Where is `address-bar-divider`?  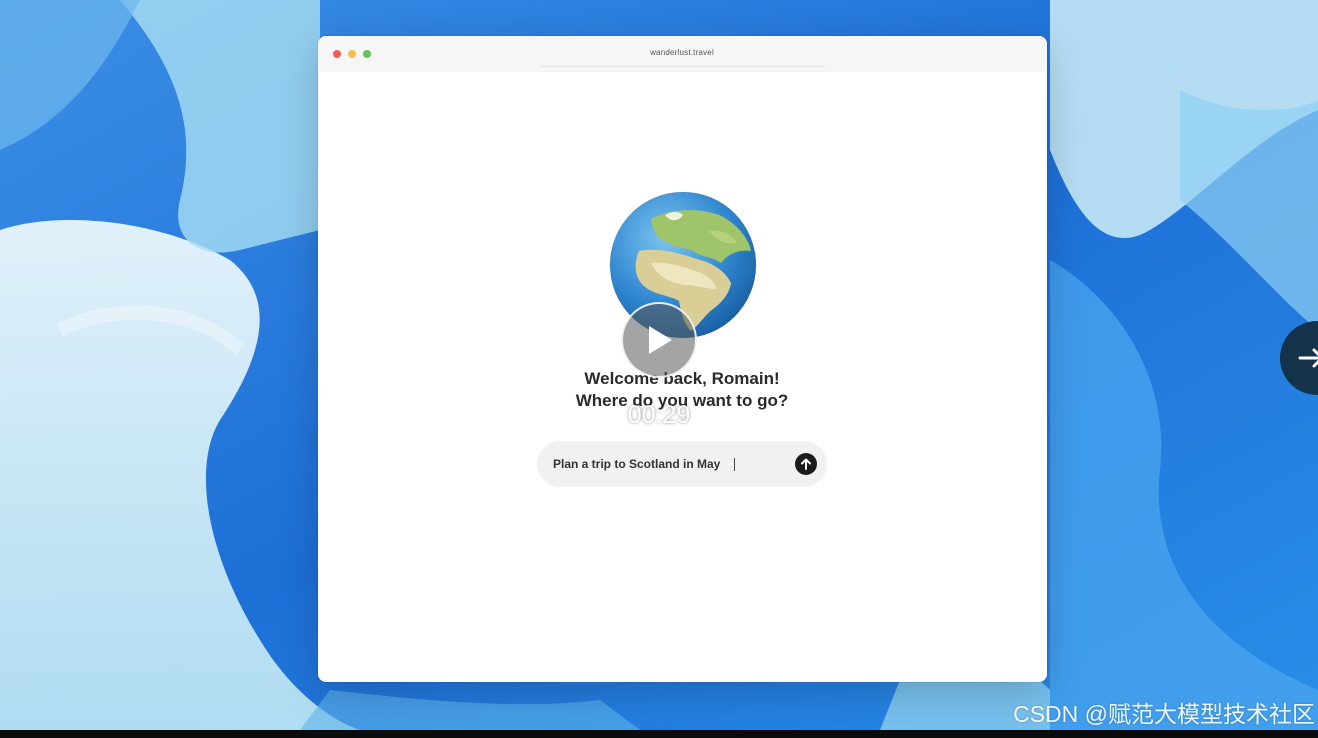 address-bar-divider is located at coordinates (683, 66).